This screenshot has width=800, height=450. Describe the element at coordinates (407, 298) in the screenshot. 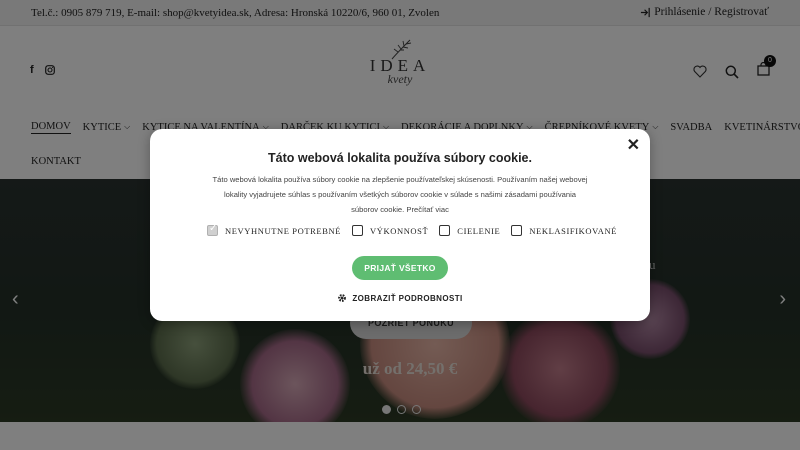

I see `show-details-label: ZOBRAZIŤ PODROBNOSTI` at that location.